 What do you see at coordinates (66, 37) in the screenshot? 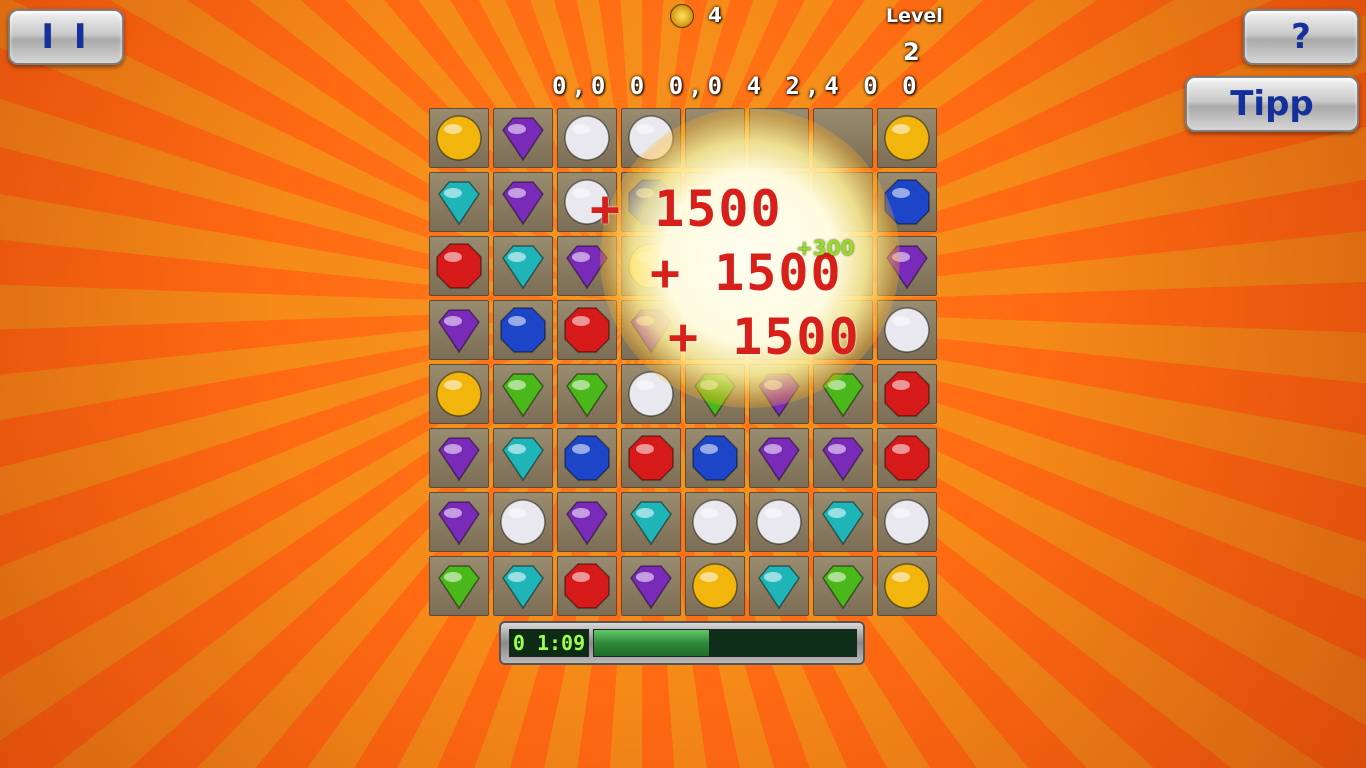
I see `pause-button: I I` at bounding box center [66, 37].